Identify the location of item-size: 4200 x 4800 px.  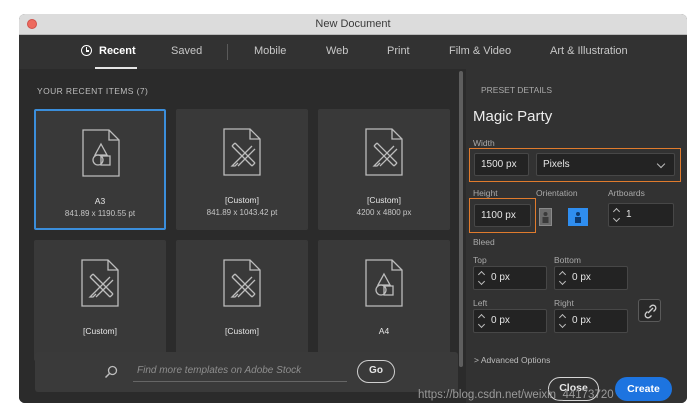
(384, 212).